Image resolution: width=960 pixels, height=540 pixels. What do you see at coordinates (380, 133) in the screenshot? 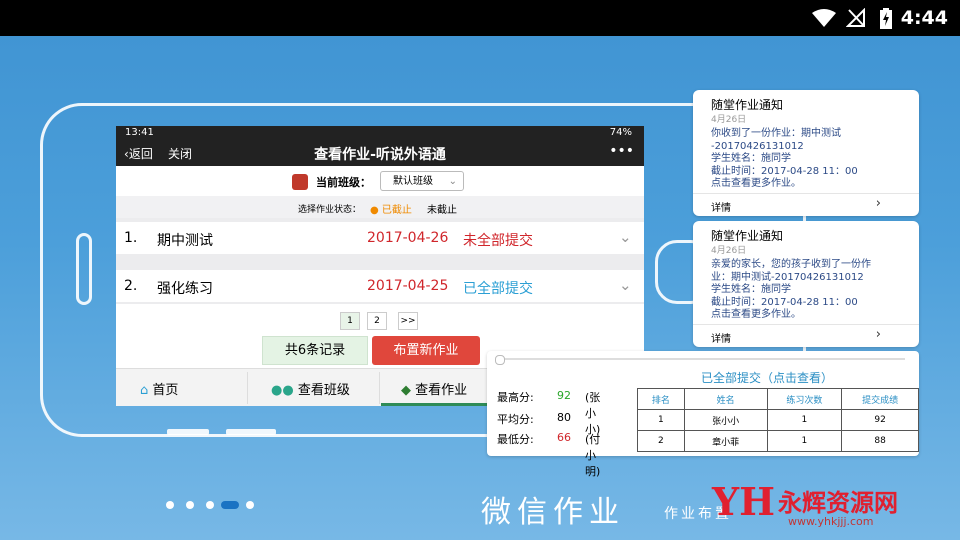
I see `phone-status-bar: 13:41 74%` at bounding box center [380, 133].